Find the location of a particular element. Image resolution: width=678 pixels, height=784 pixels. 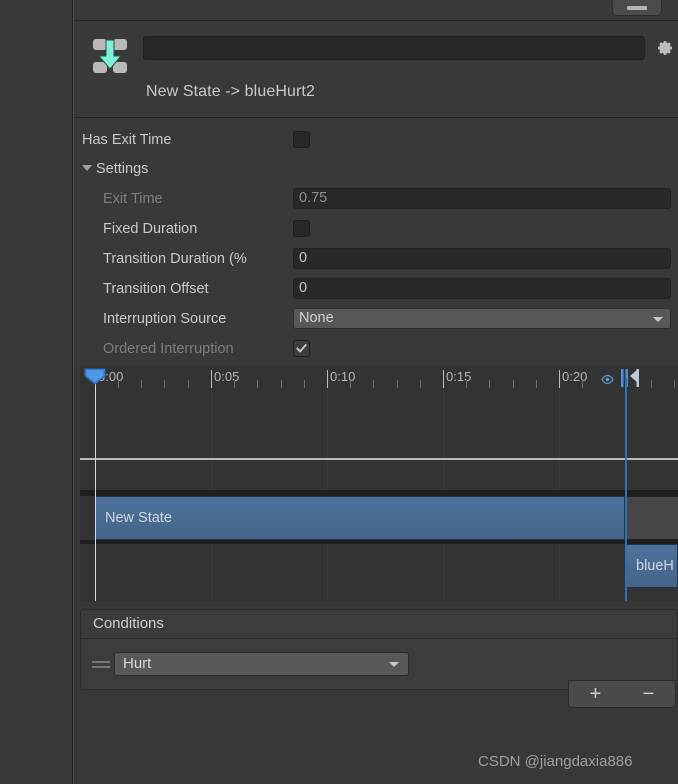

conditions-panel: Conditions Hurt is located at coordinates (379, 649).